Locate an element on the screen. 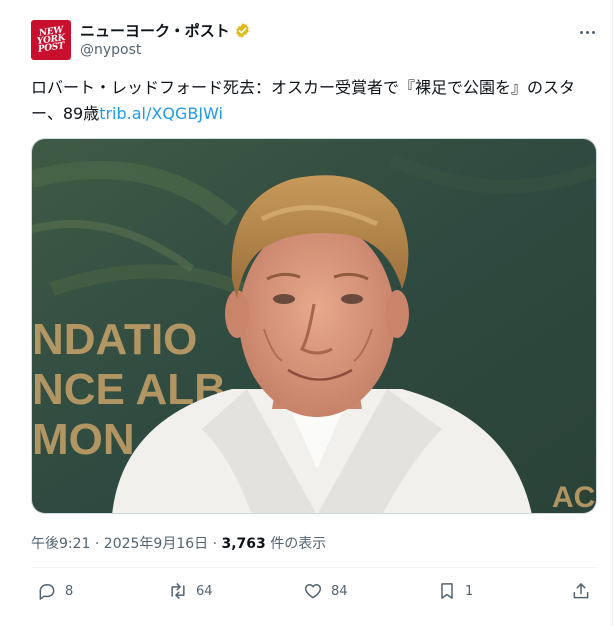 The height and width of the screenshot is (626, 615). bookmark-button: 1 is located at coordinates (455, 591).